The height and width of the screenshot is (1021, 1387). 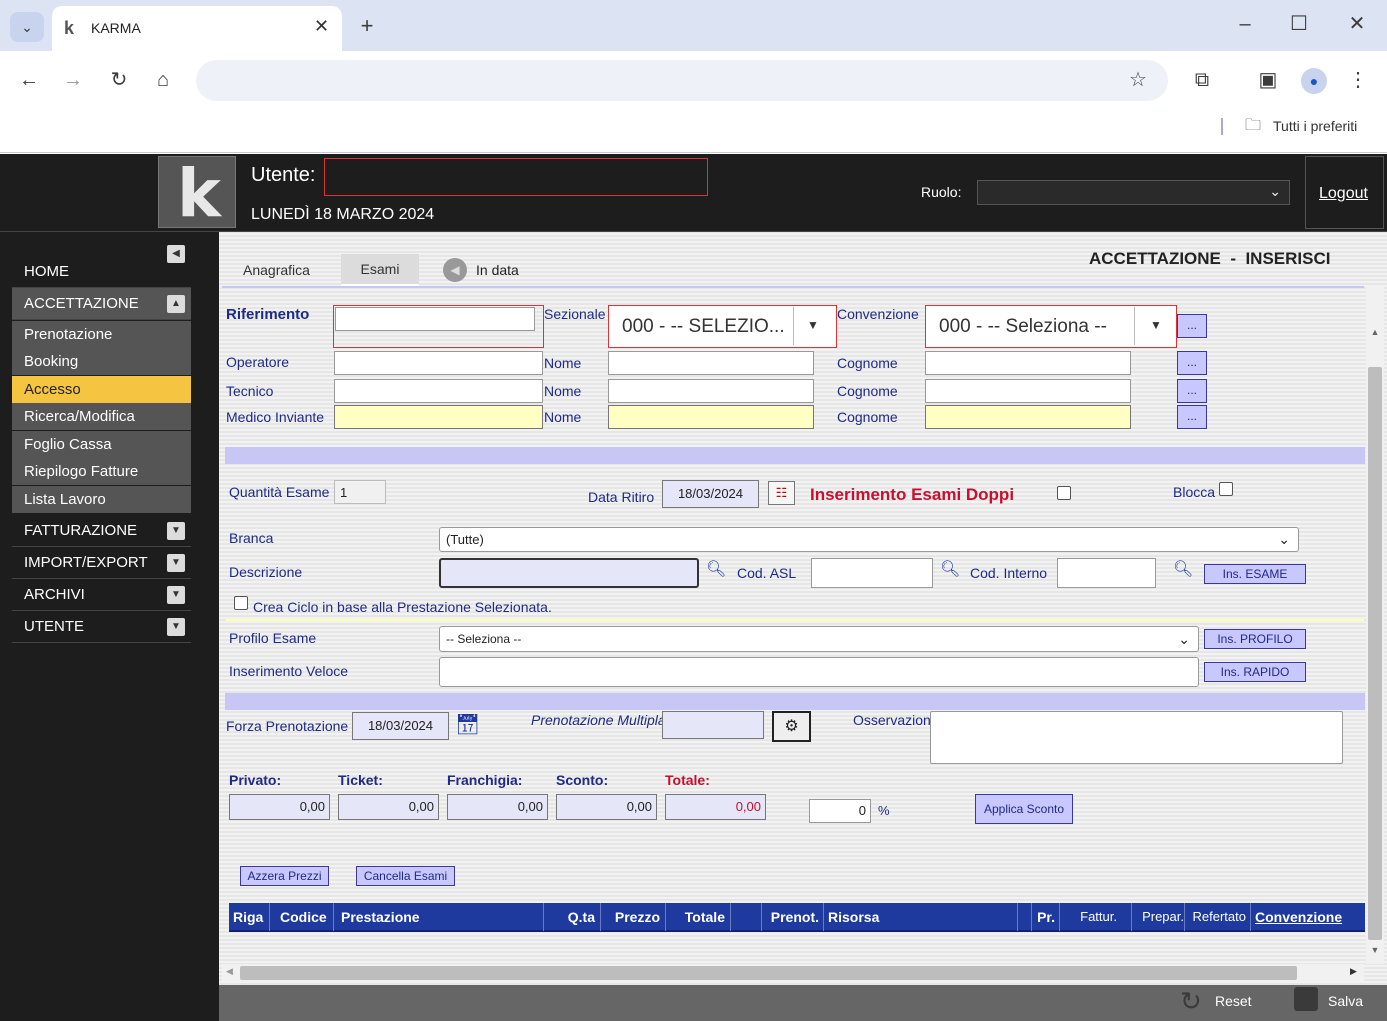 I want to click on horizontal-scroll-thumb, so click(x=768, y=973).